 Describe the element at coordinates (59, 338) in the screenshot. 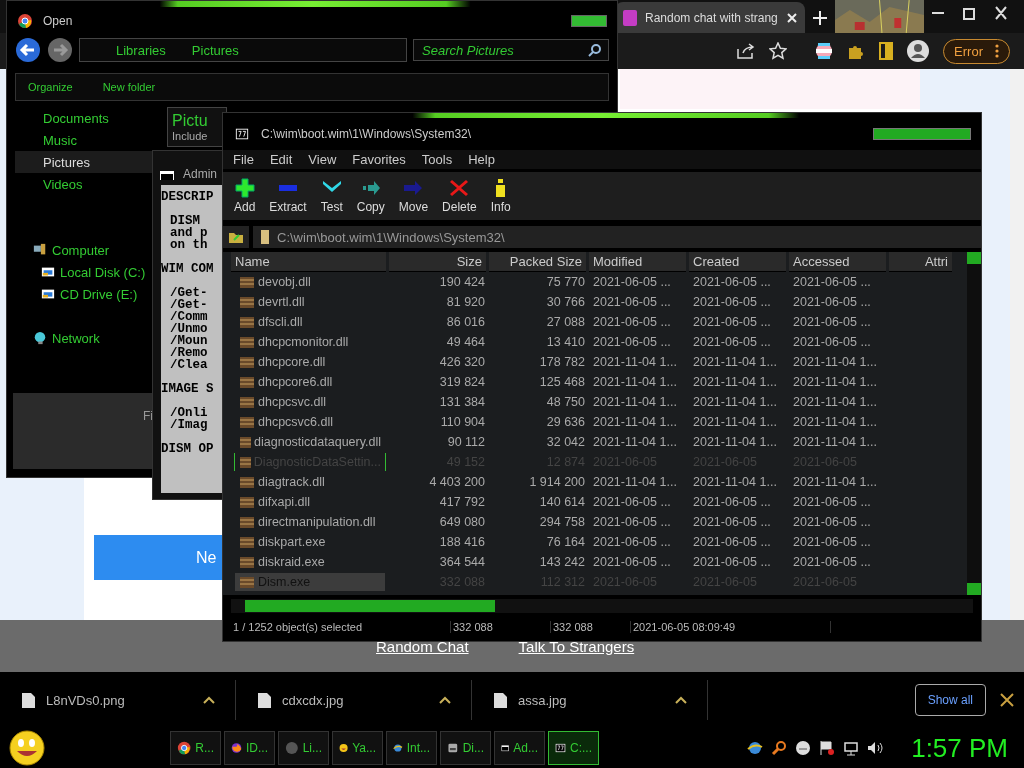

I see `tree-item: Network` at that location.